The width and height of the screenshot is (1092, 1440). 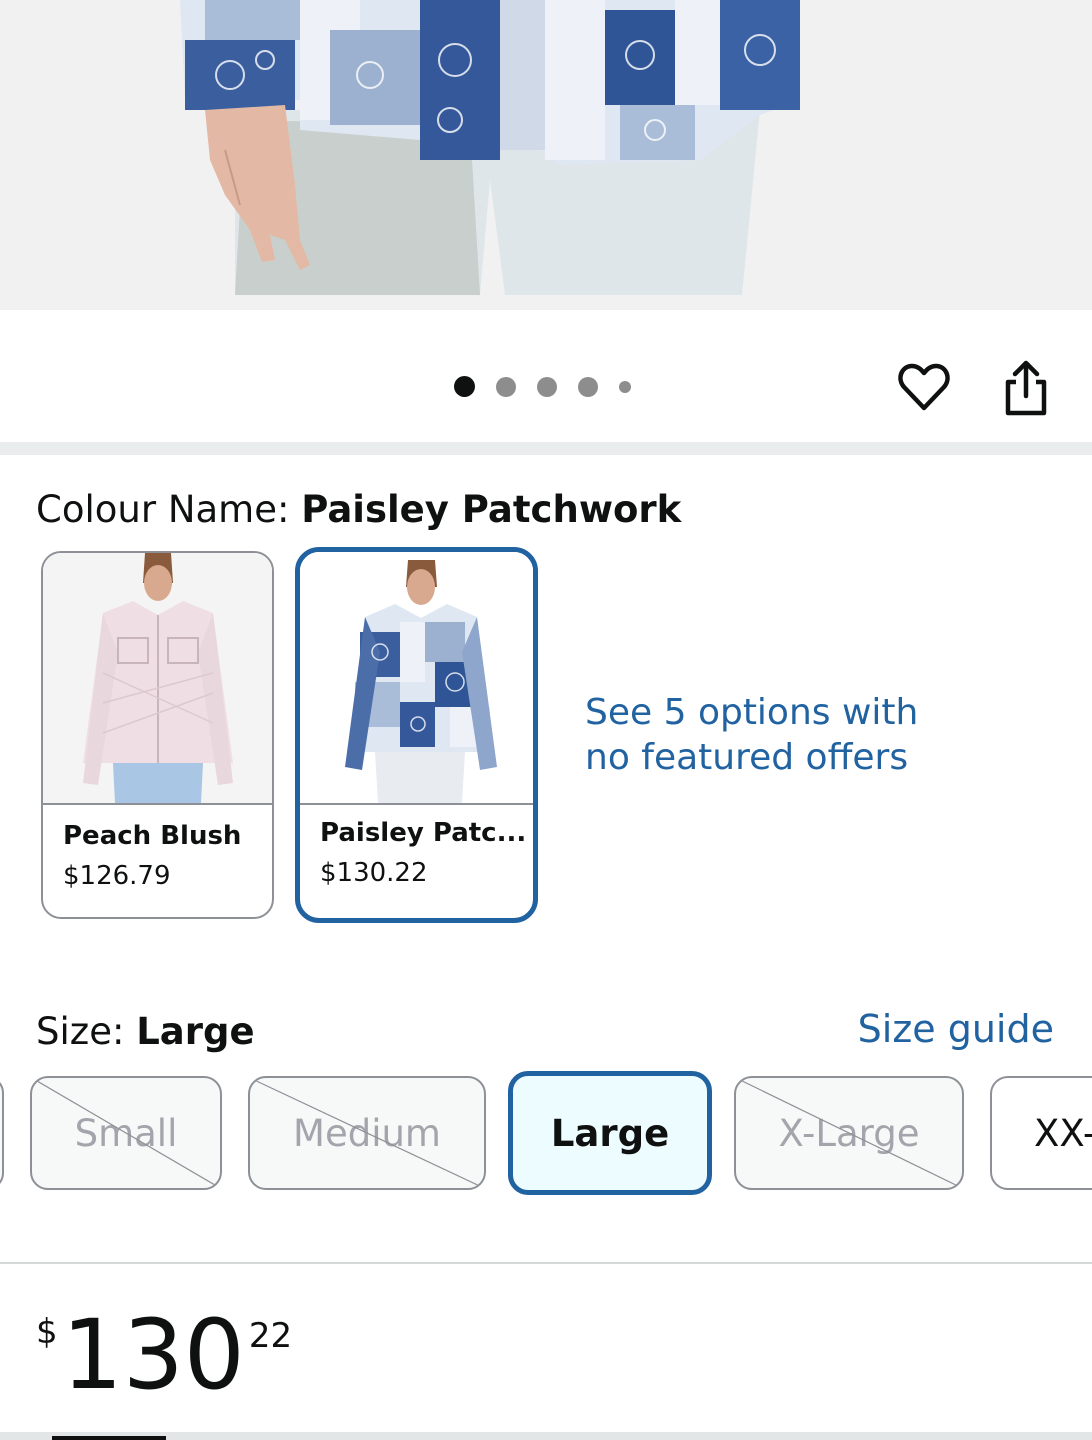 I want to click on bottom-strip, so click(x=546, y=1436).